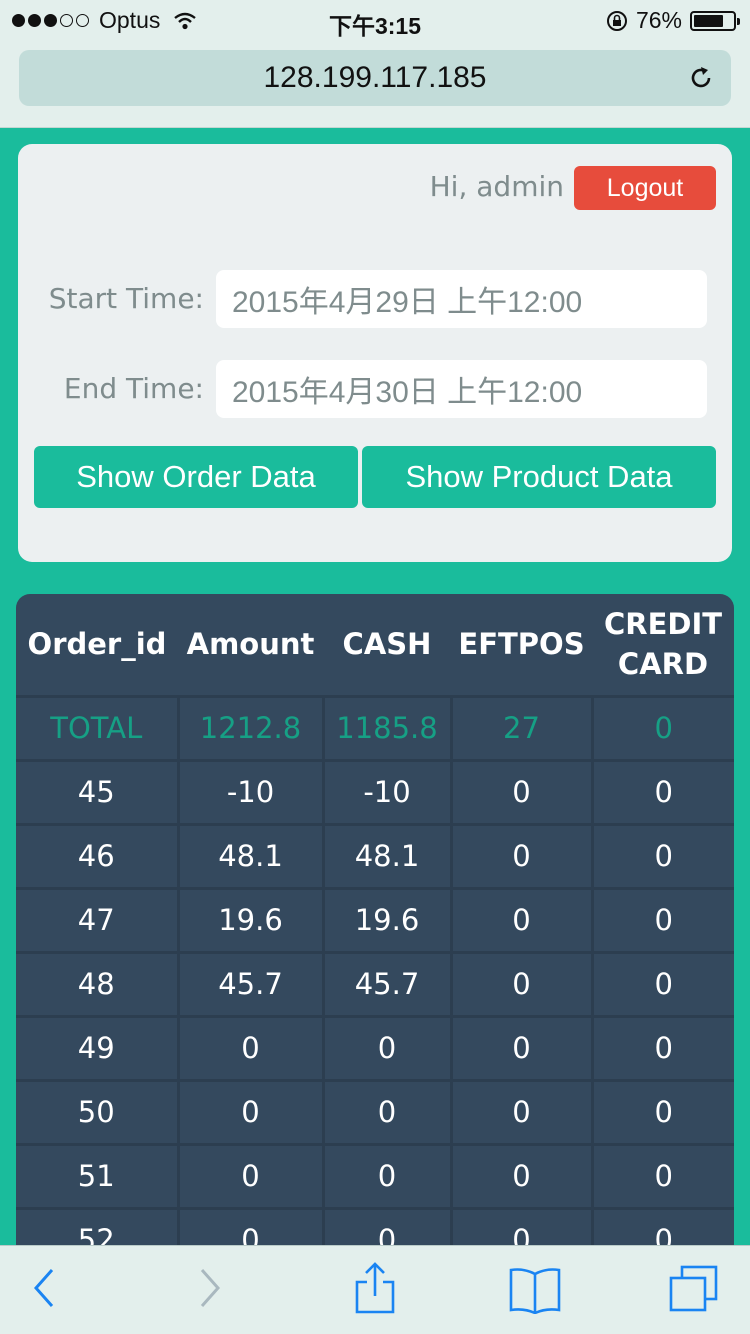 The width and height of the screenshot is (750, 1334). I want to click on table-header-row: Order_id Amount CASH EFTPOS CREDIT CARD, so click(375, 646).